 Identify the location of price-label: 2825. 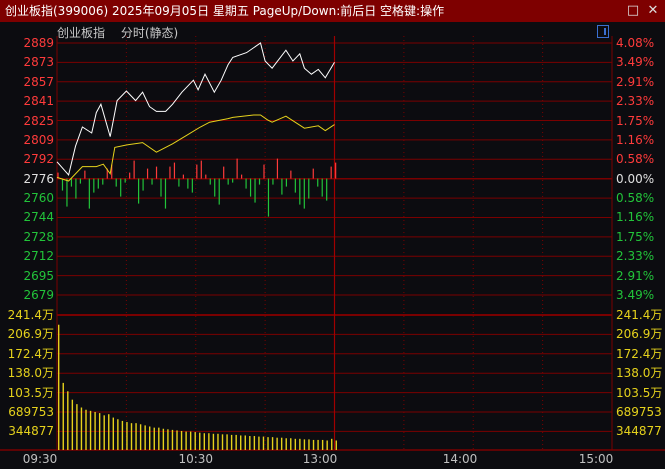
(38, 120).